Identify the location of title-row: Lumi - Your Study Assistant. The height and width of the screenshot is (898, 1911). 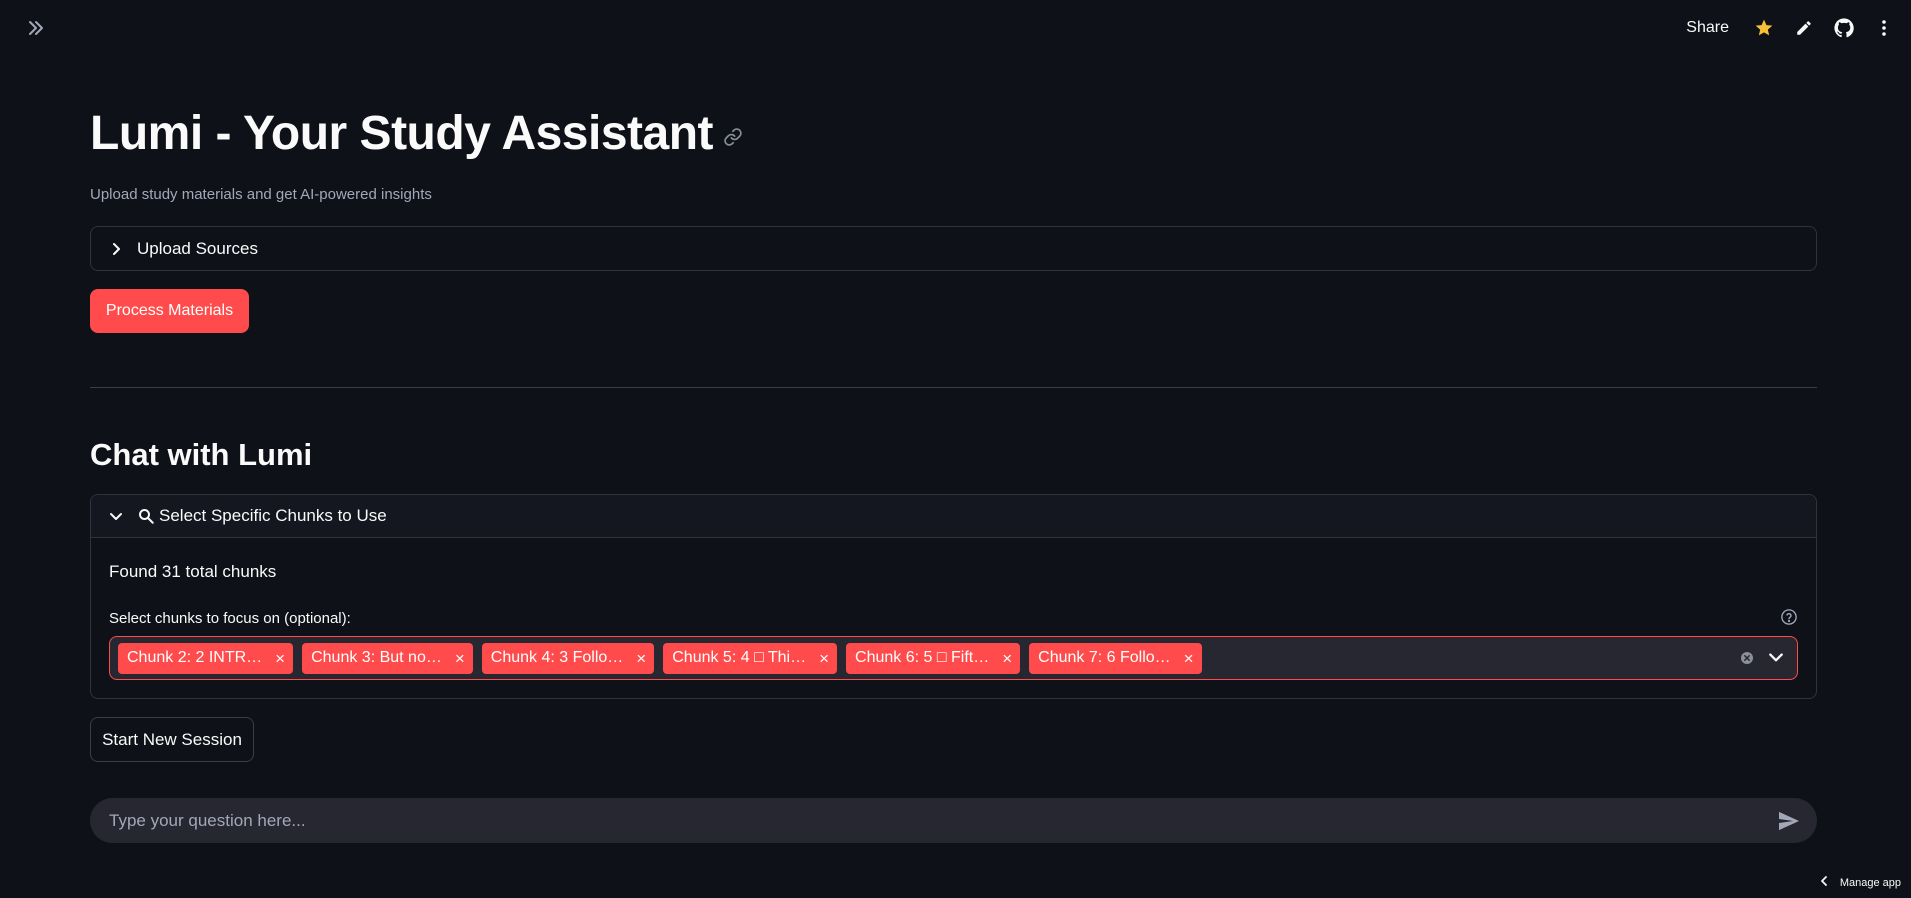
(416, 134).